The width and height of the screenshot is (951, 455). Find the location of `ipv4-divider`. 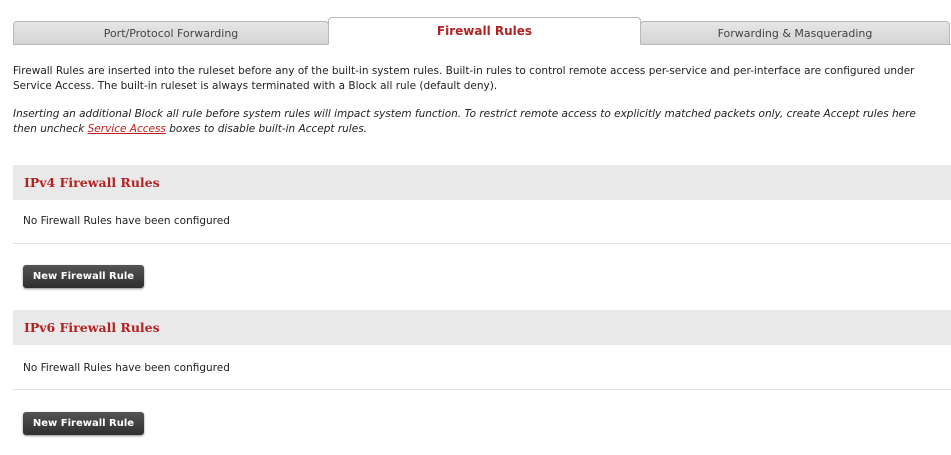

ipv4-divider is located at coordinates (482, 243).